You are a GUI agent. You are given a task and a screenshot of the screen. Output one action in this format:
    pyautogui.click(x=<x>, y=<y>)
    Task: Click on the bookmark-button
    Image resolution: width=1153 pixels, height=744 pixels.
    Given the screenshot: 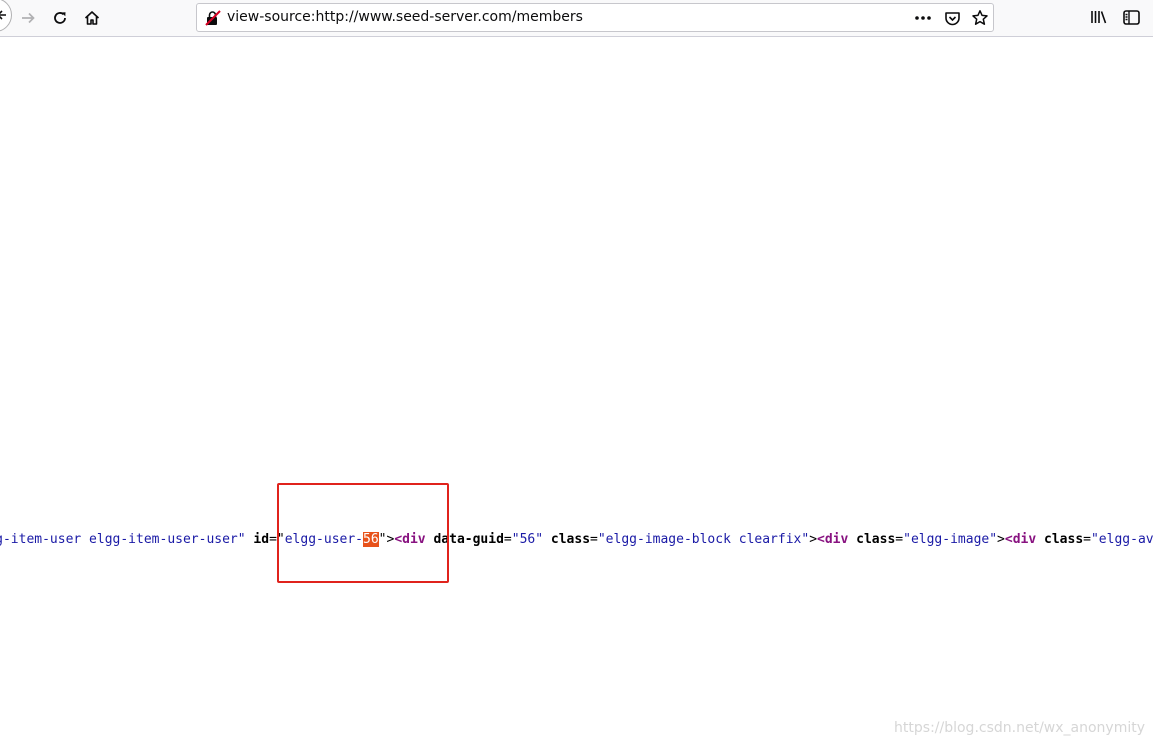 What is the action you would take?
    pyautogui.click(x=980, y=18)
    